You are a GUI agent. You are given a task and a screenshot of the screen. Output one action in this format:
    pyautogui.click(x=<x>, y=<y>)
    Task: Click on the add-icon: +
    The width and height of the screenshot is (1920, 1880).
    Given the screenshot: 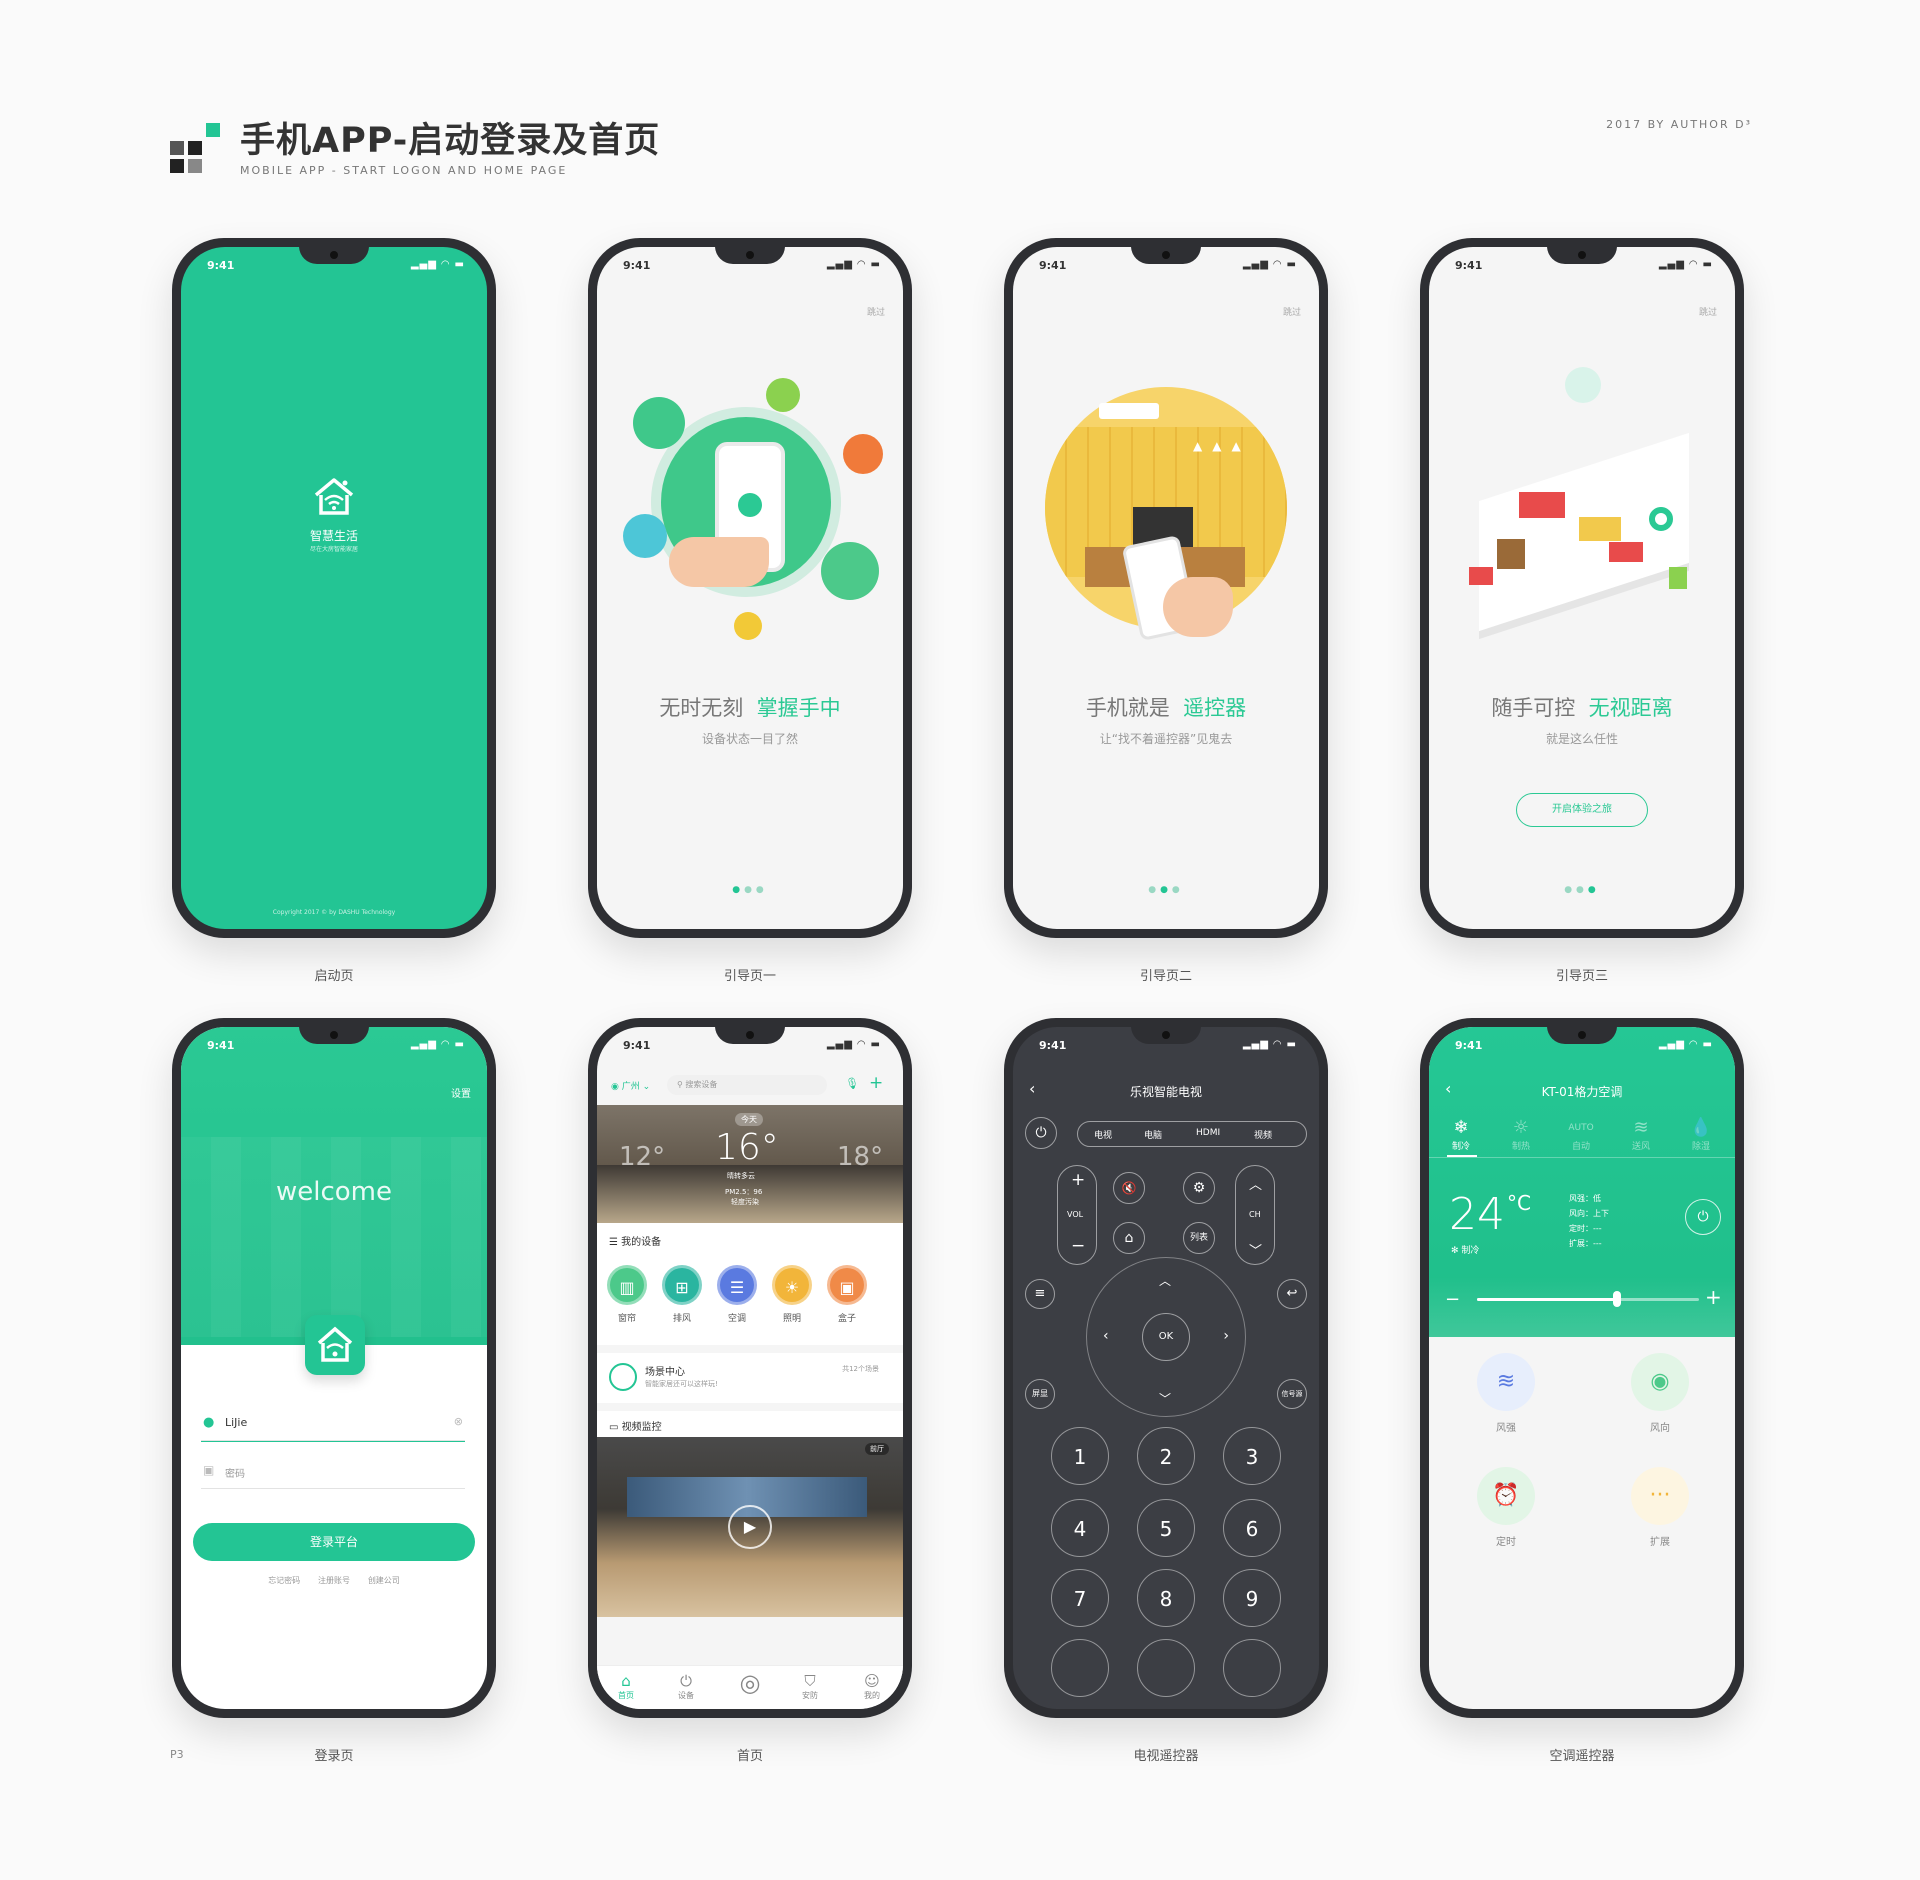 What is the action you would take?
    pyautogui.click(x=876, y=1083)
    